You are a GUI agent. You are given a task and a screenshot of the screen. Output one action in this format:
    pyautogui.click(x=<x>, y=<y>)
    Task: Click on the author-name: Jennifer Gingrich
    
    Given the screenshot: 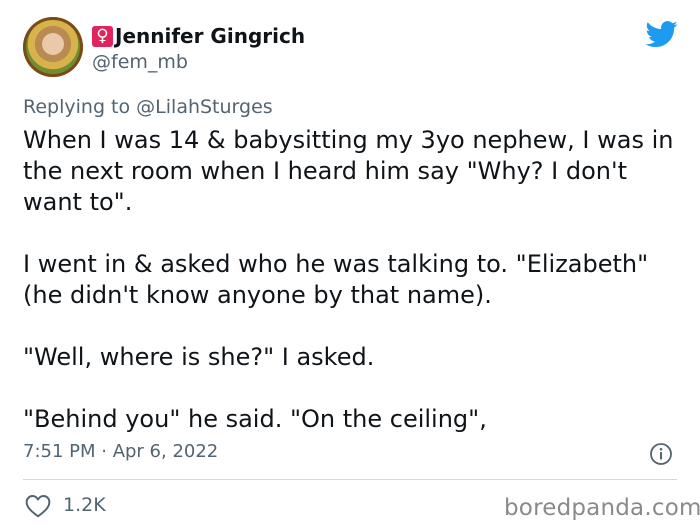 What is the action you would take?
    pyautogui.click(x=210, y=36)
    